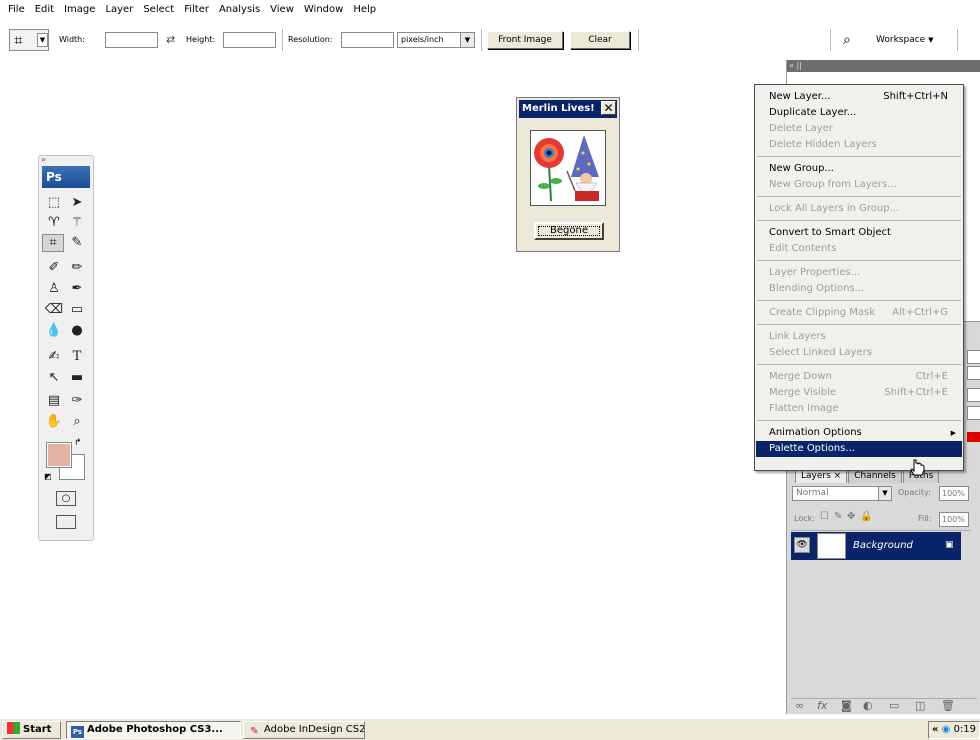 Image resolution: width=980 pixels, height=740 pixels. Describe the element at coordinates (66, 498) in the screenshot. I see `quick-mask-icon: ○` at that location.